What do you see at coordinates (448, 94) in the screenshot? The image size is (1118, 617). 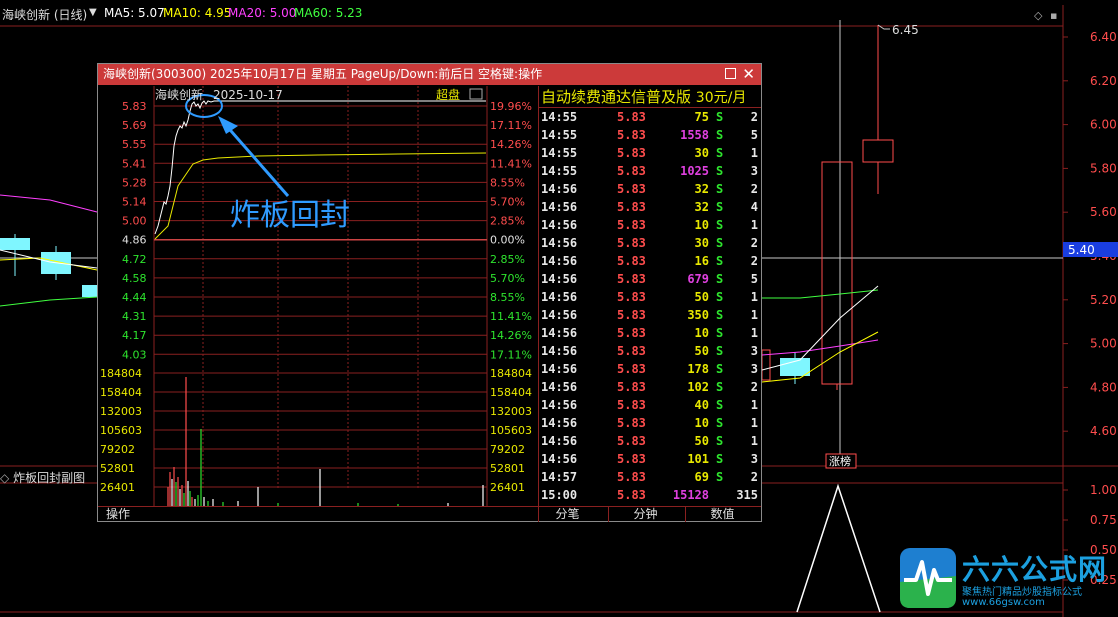 I see `chart-mode: 超盘` at bounding box center [448, 94].